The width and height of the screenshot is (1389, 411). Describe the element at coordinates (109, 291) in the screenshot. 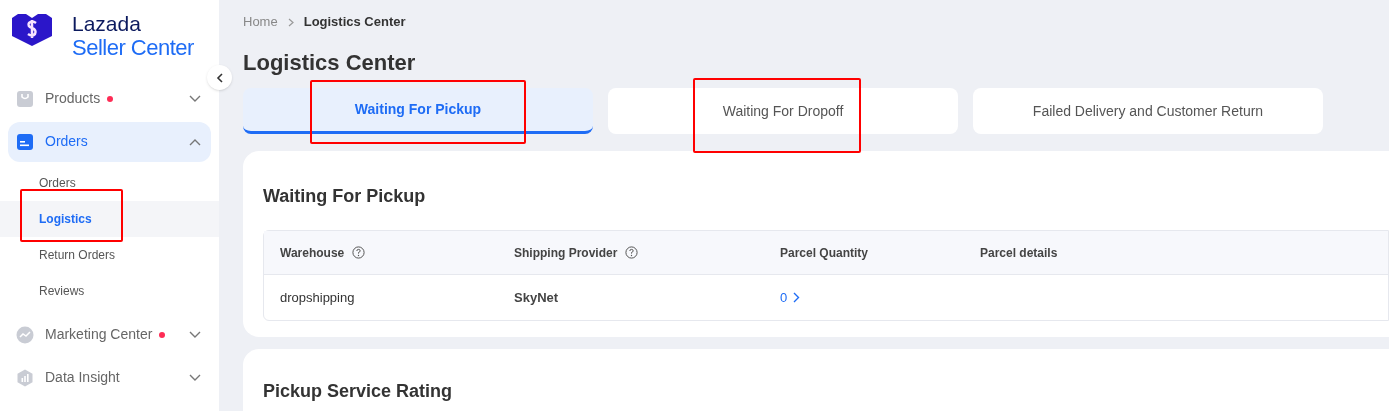

I see `submenu-item: Reviews` at that location.